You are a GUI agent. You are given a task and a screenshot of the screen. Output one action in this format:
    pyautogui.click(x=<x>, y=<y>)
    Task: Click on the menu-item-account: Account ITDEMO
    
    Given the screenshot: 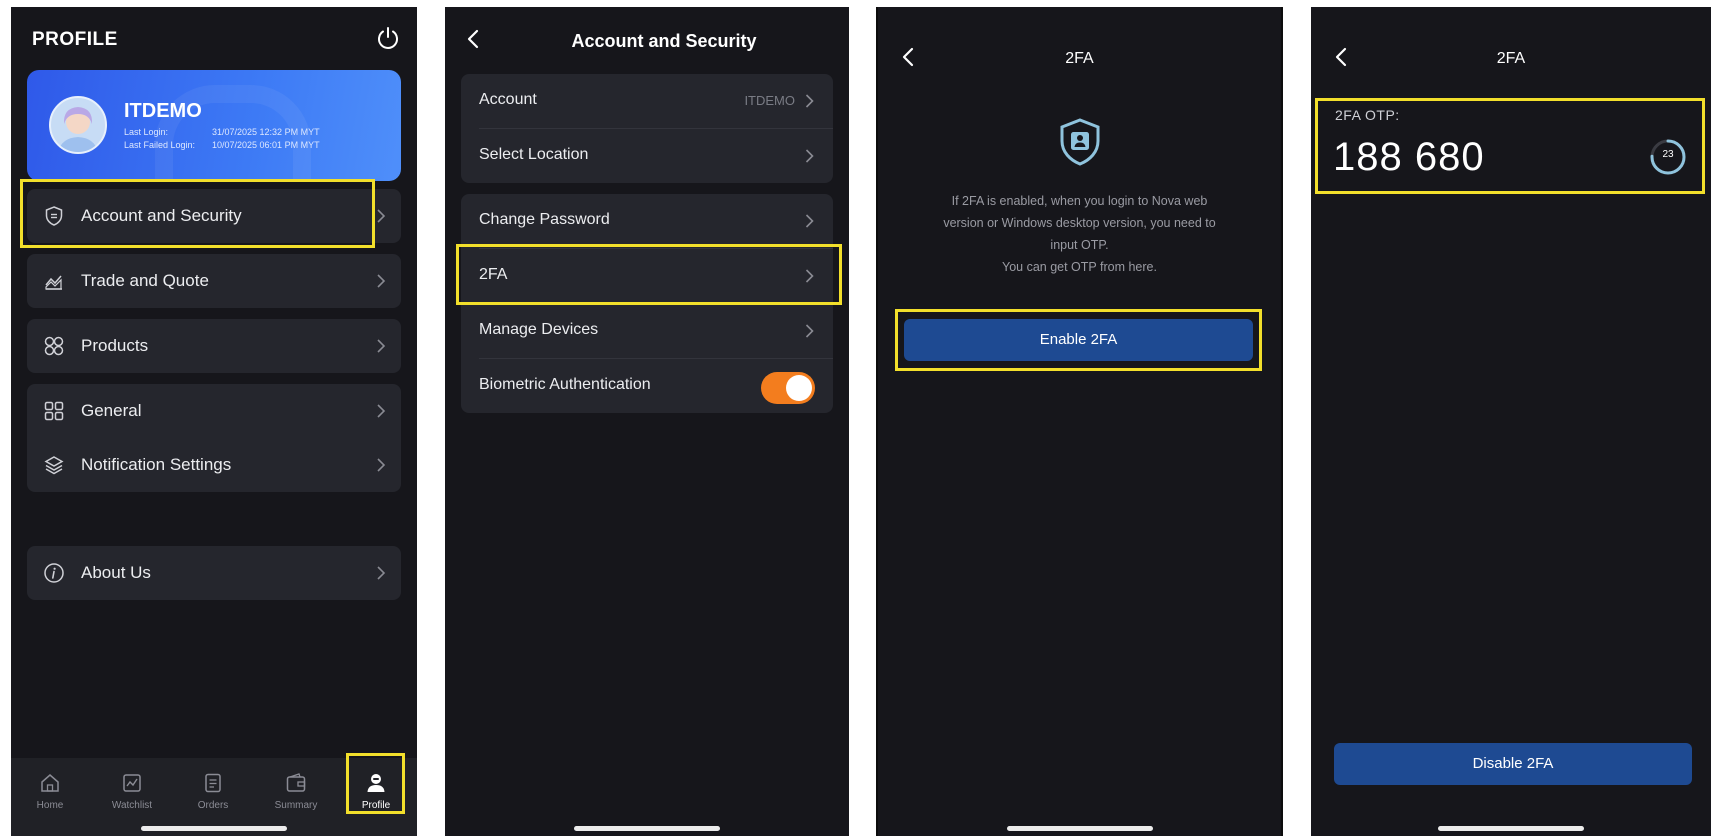 What is the action you would take?
    pyautogui.click(x=647, y=101)
    